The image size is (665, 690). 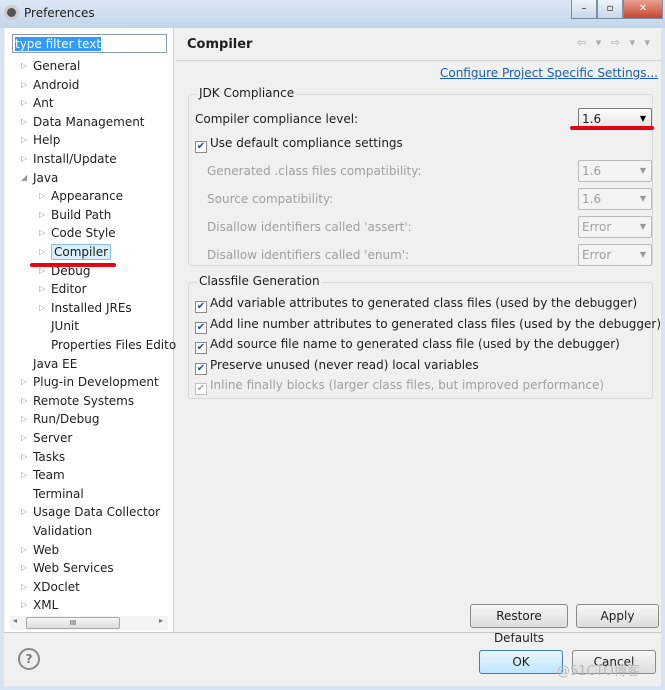 What do you see at coordinates (519, 624) in the screenshot?
I see `restore-defaults-button: Restore Defaults` at bounding box center [519, 624].